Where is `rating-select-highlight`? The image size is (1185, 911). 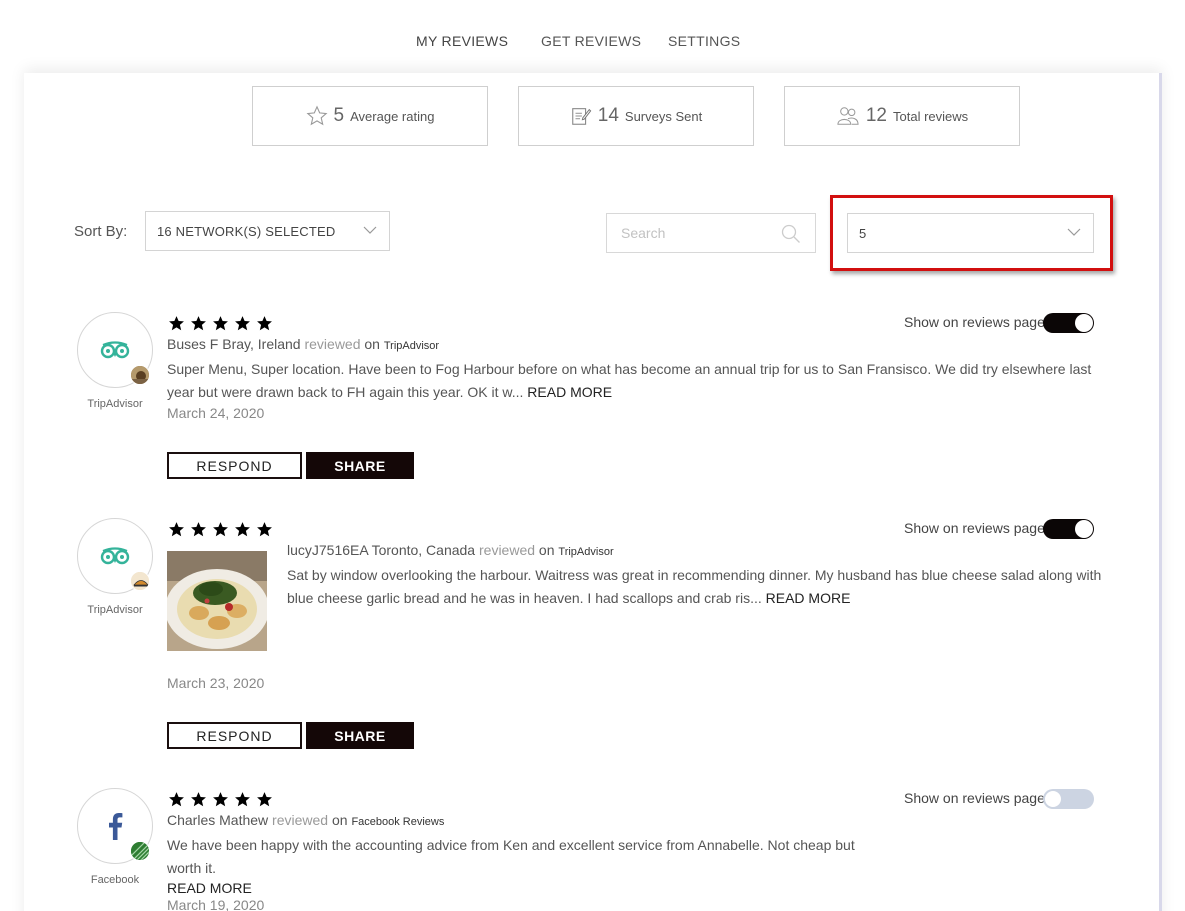 rating-select-highlight is located at coordinates (971, 233).